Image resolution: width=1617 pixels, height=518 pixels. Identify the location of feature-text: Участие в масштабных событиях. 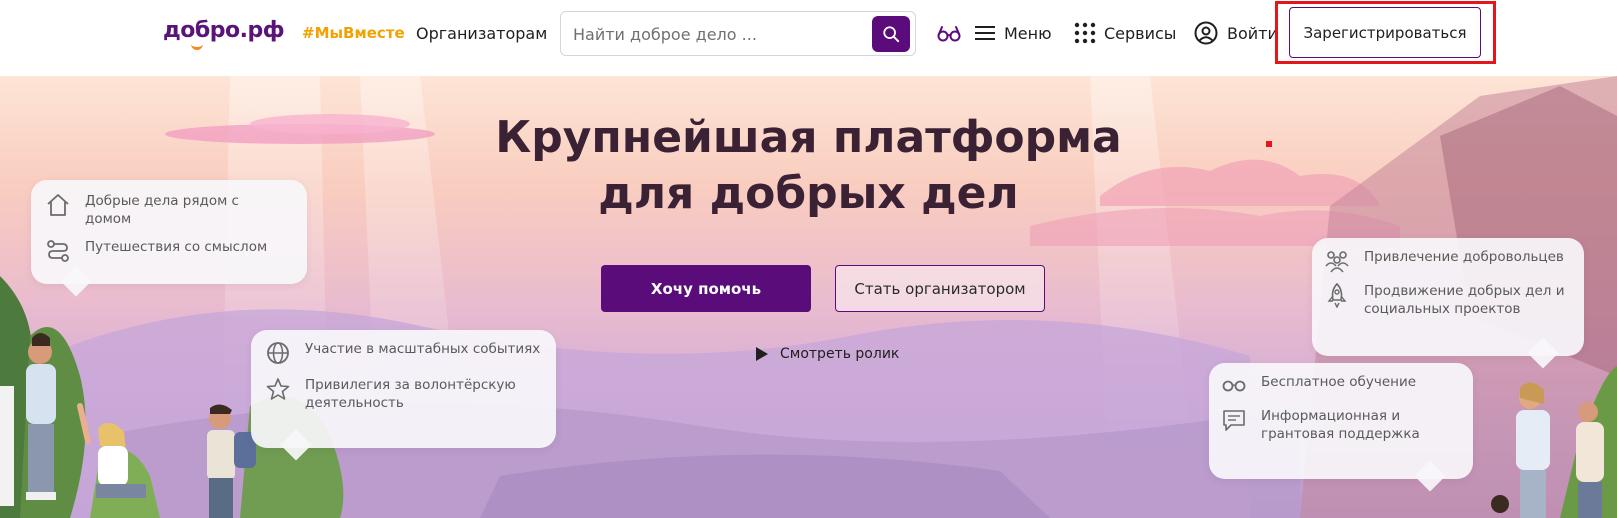
(423, 349).